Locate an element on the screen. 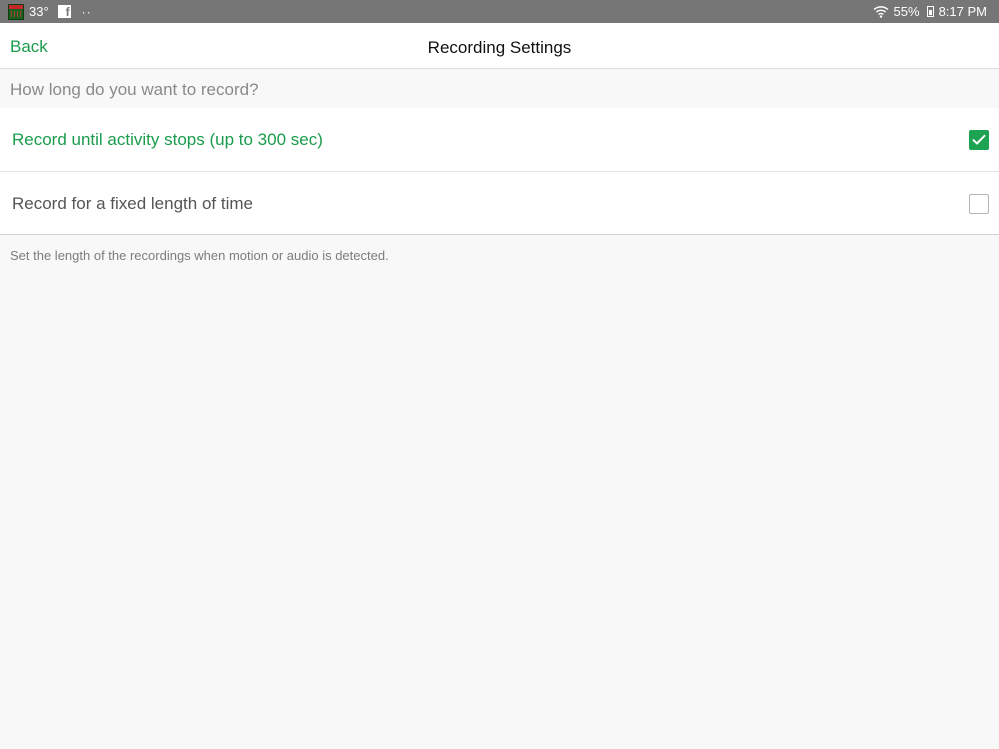 This screenshot has width=999, height=749. status-bar-left: 33° f ·· is located at coordinates (50, 11).